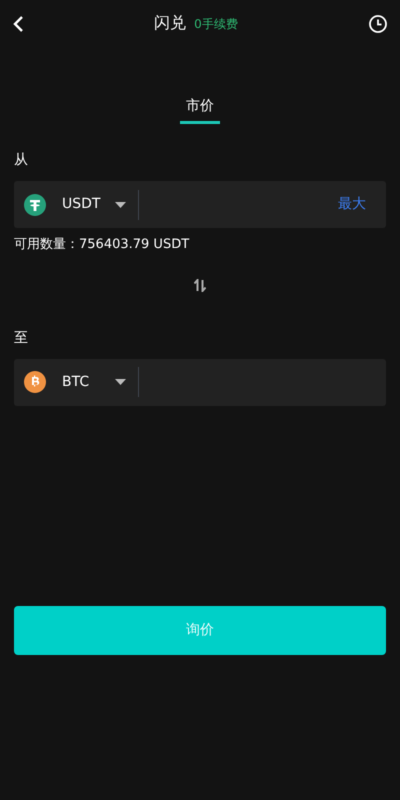 The height and width of the screenshot is (800, 400). What do you see at coordinates (21, 160) in the screenshot?
I see `section-label: 从` at bounding box center [21, 160].